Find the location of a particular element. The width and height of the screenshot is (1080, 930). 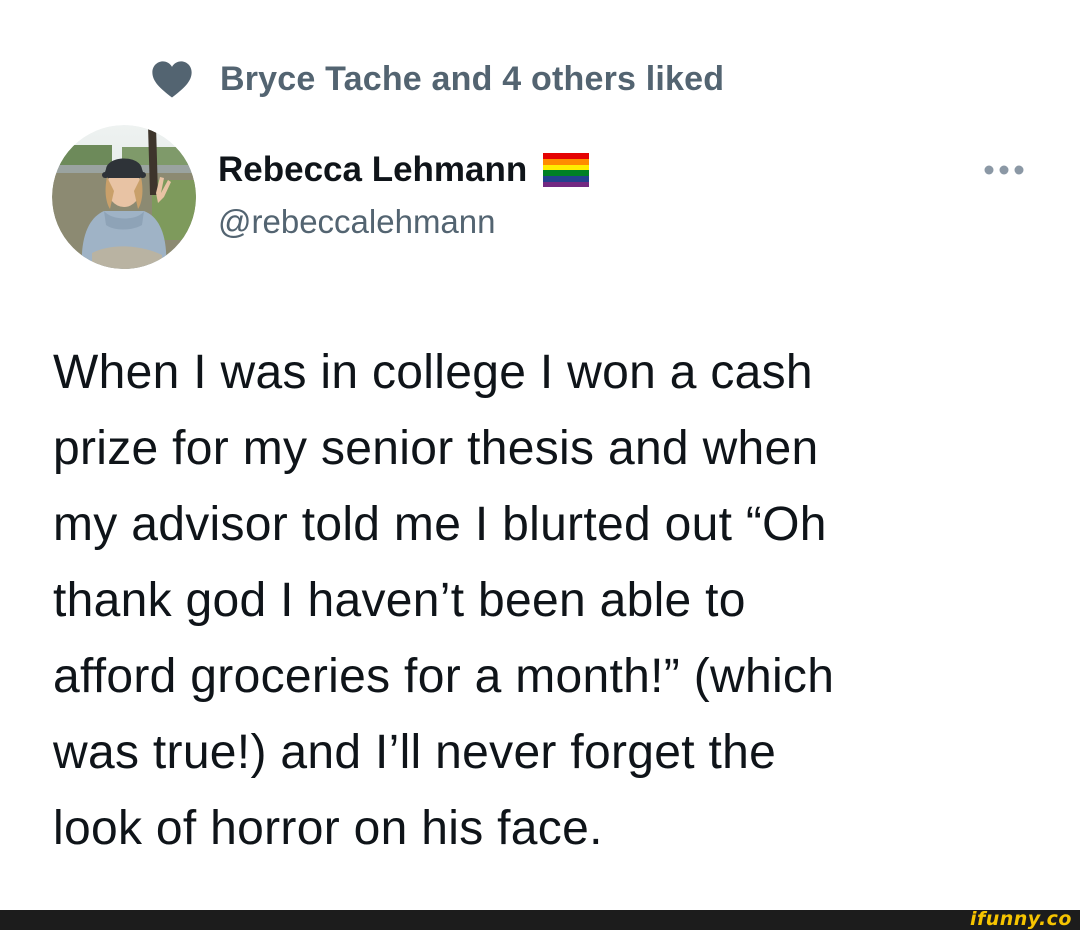

social-context-row: Bryce Tache and 4 others liked is located at coordinates (437, 79).